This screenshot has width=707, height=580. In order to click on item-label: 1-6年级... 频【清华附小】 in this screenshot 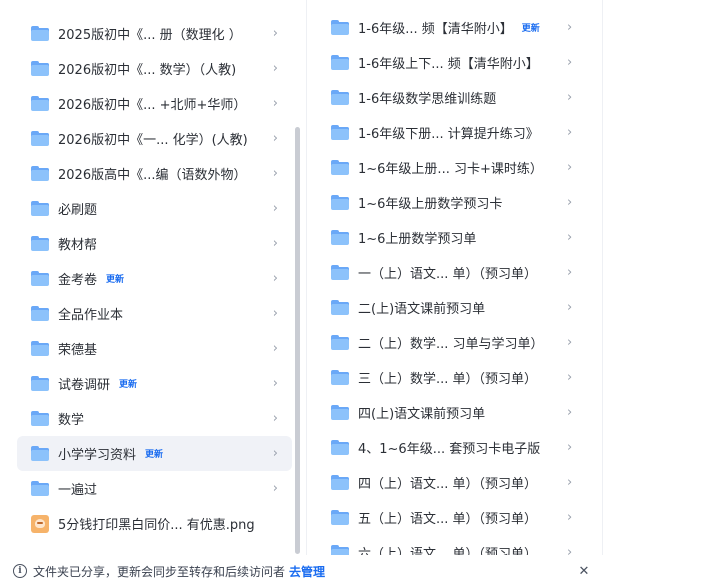, I will do `click(435, 29)`.